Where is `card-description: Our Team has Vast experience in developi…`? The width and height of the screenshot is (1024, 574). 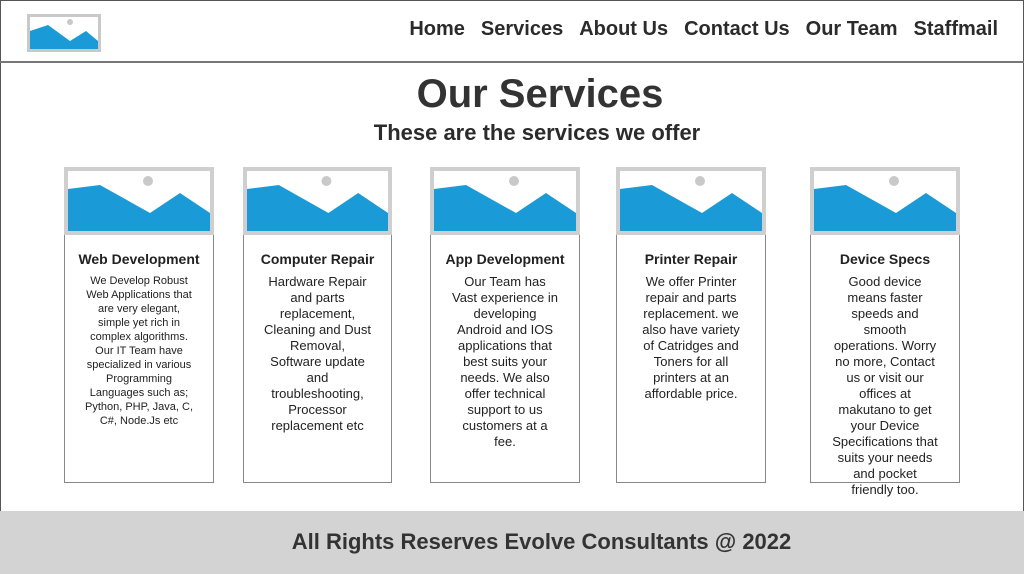
card-description: Our Team has Vast experience in developi… is located at coordinates (505, 361).